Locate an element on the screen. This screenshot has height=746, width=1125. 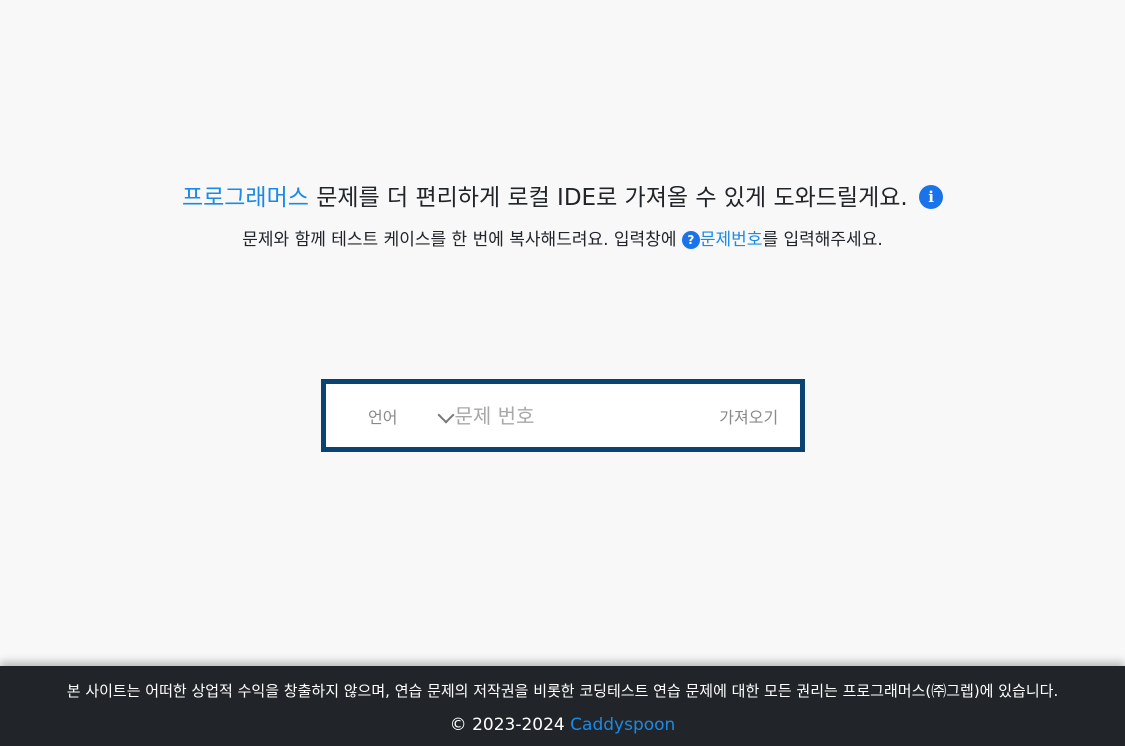
headline-text: 문제를 더 편리하게 로컬 IDE로 가져올 수 있게 도와드릴게요. is located at coordinates (608, 198).